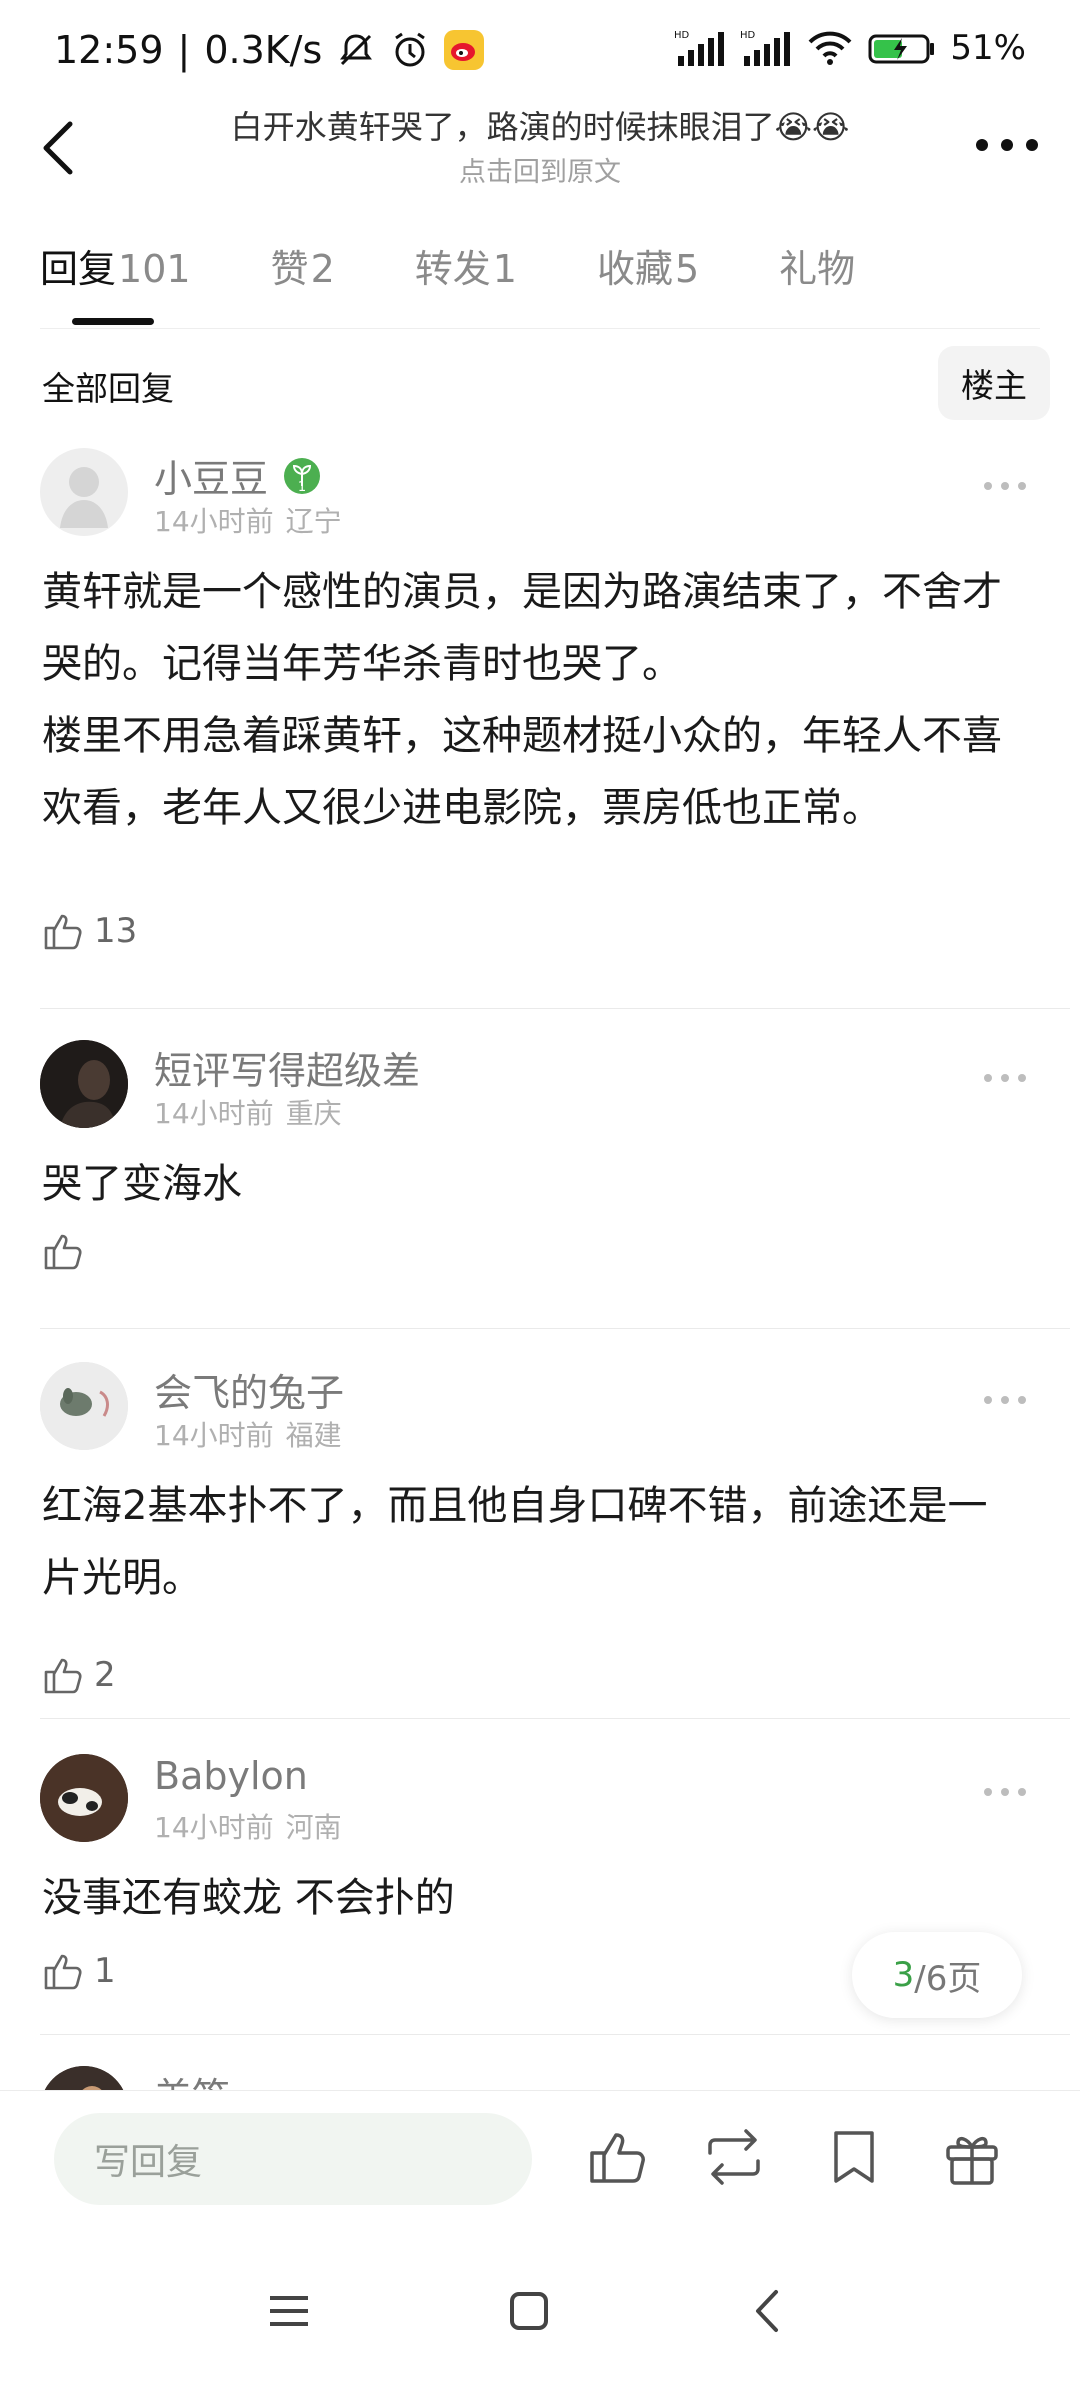 The height and width of the screenshot is (2400, 1080). What do you see at coordinates (313, 1827) in the screenshot?
I see `reply-location: 河南` at bounding box center [313, 1827].